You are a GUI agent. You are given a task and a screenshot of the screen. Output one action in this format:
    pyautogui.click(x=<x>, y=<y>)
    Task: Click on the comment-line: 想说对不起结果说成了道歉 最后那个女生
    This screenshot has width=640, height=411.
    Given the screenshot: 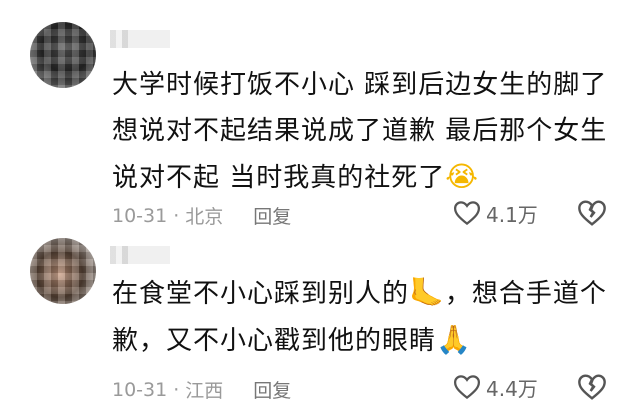 What is the action you would take?
    pyautogui.click(x=360, y=131)
    